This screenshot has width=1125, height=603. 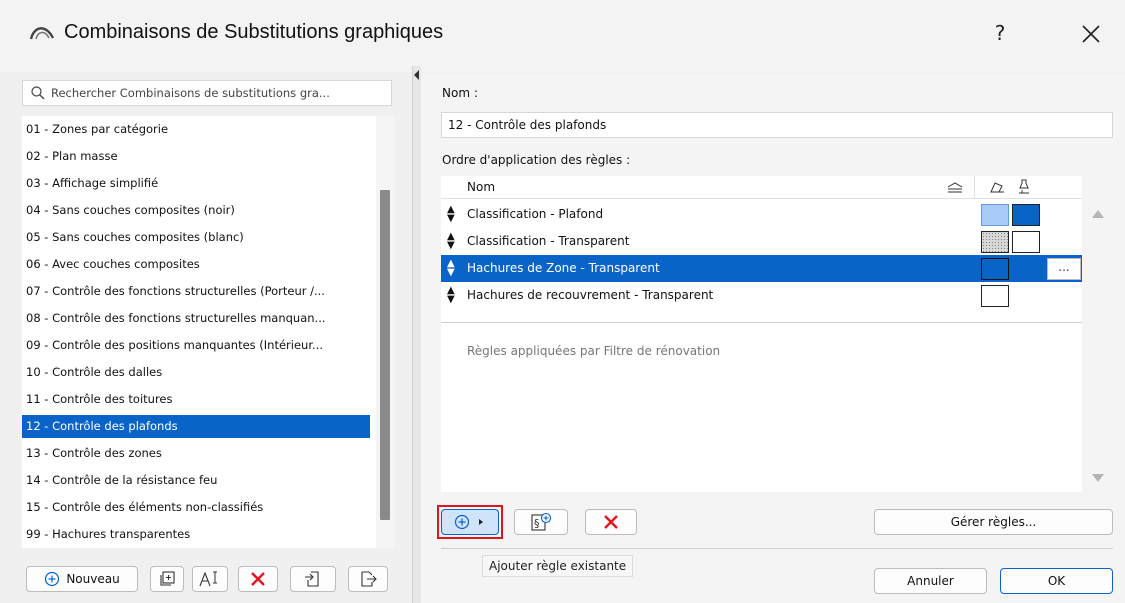 I want to click on list-item: 04 - Sans couches composites (noir), so click(x=196, y=210).